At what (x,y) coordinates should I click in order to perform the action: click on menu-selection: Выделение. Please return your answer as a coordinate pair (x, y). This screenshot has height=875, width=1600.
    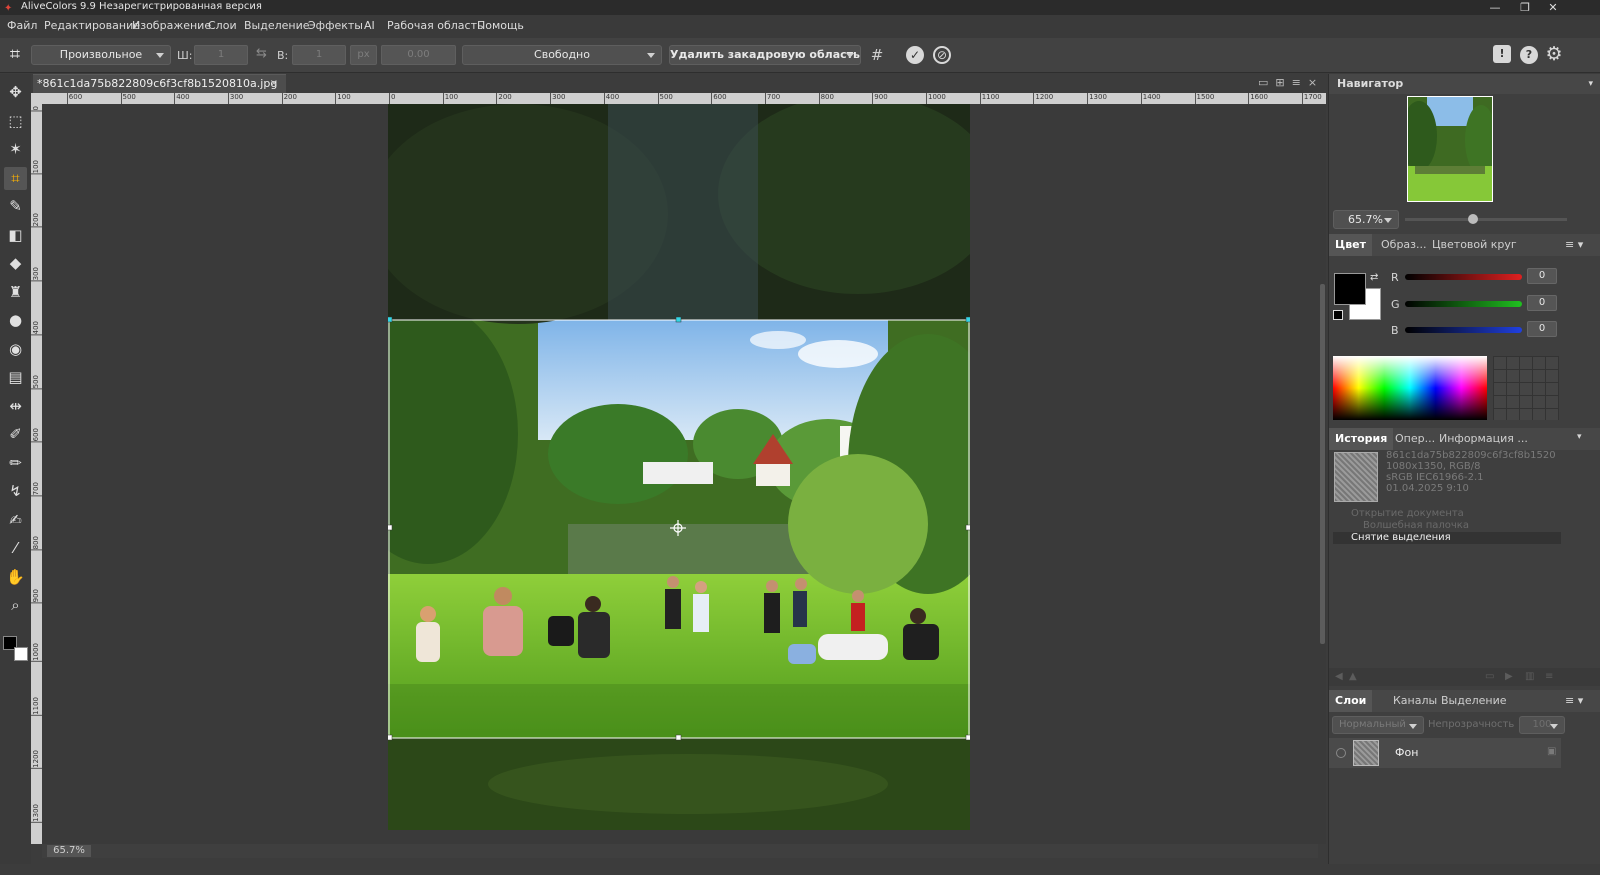
    Looking at the image, I should click on (277, 25).